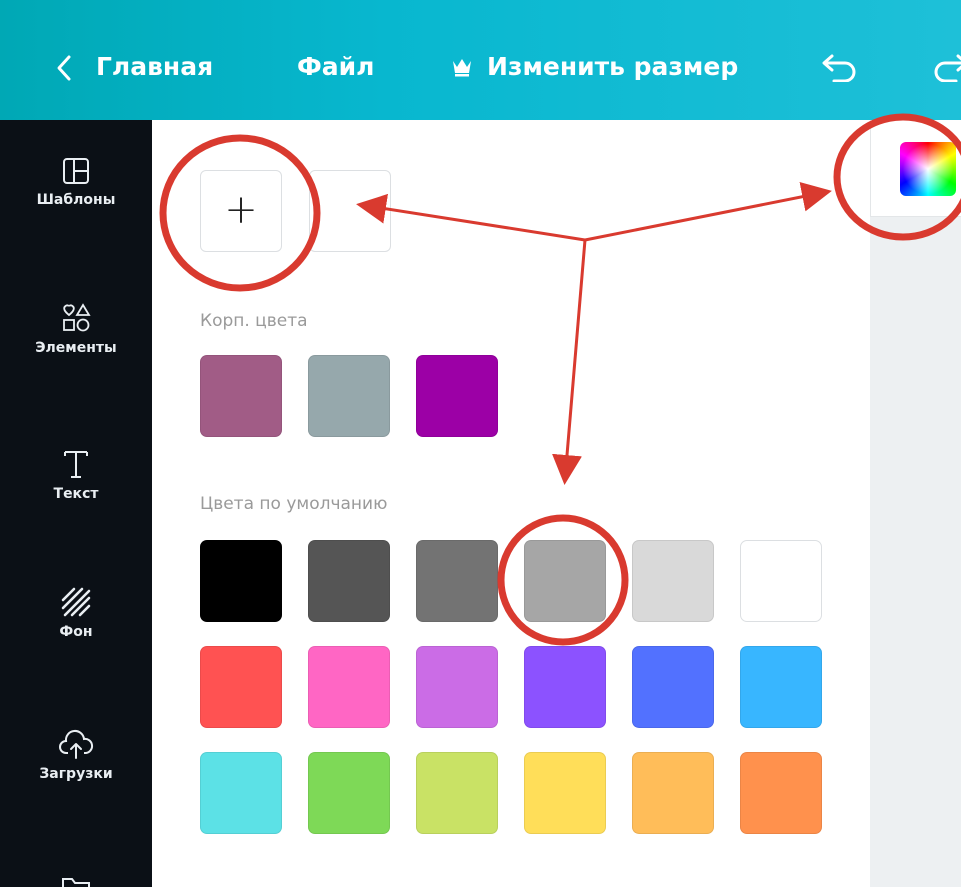  What do you see at coordinates (915, 503) in the screenshot?
I see `canvas-area` at bounding box center [915, 503].